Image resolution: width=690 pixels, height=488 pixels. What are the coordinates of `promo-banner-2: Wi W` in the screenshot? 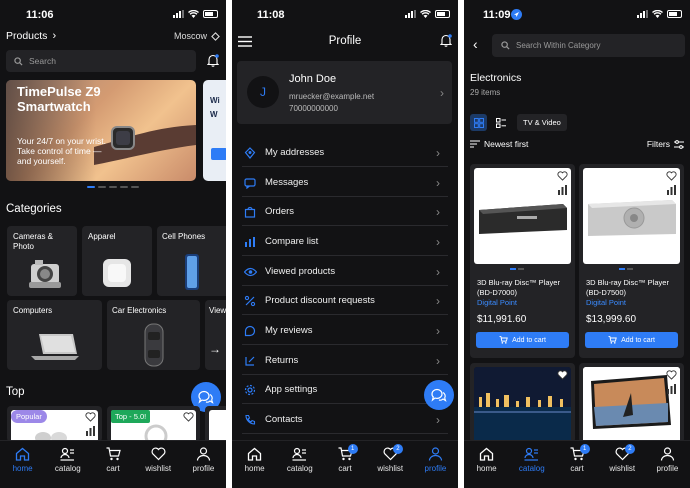 It's located at (214, 130).